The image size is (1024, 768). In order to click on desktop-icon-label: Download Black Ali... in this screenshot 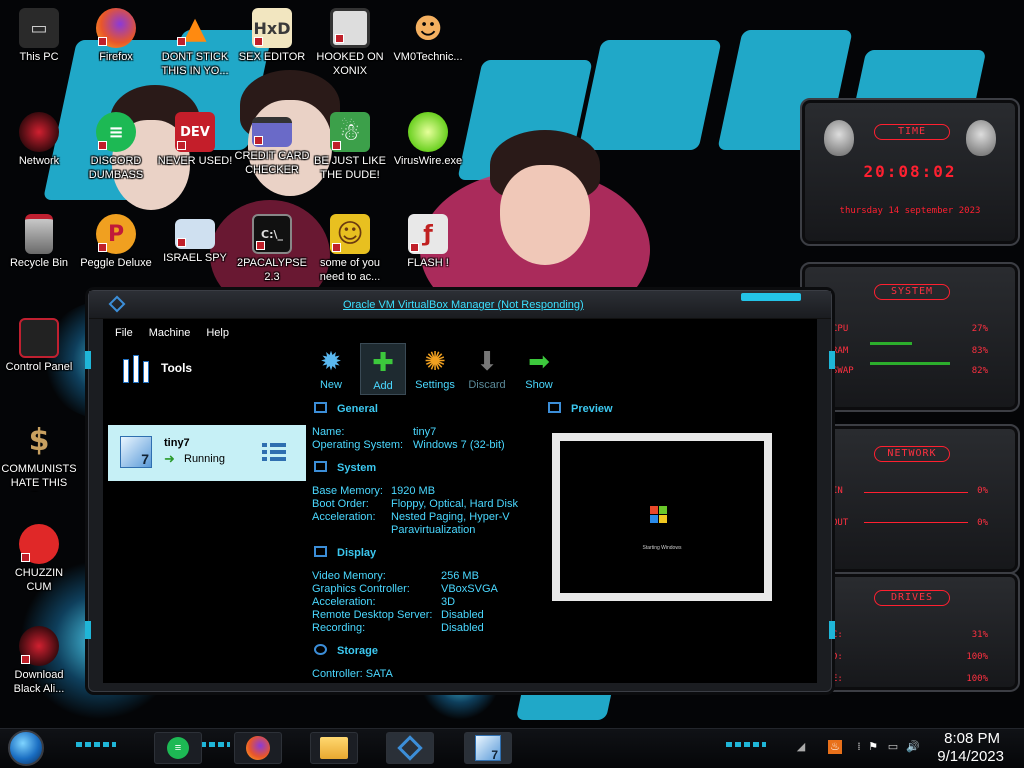, I will do `click(39, 682)`.